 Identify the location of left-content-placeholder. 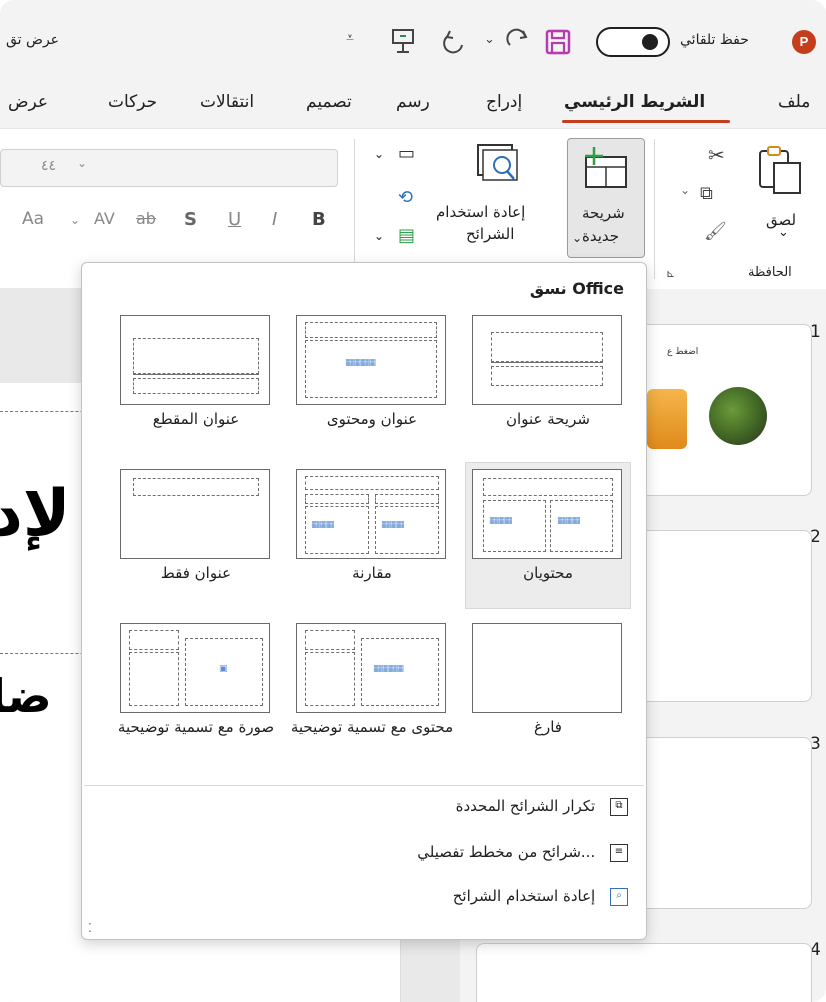
(337, 530).